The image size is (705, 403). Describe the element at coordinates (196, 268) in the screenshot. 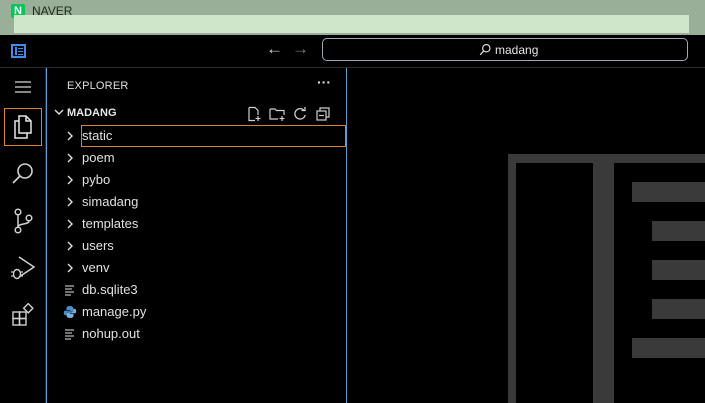

I see `tree-item-folder: venv` at that location.